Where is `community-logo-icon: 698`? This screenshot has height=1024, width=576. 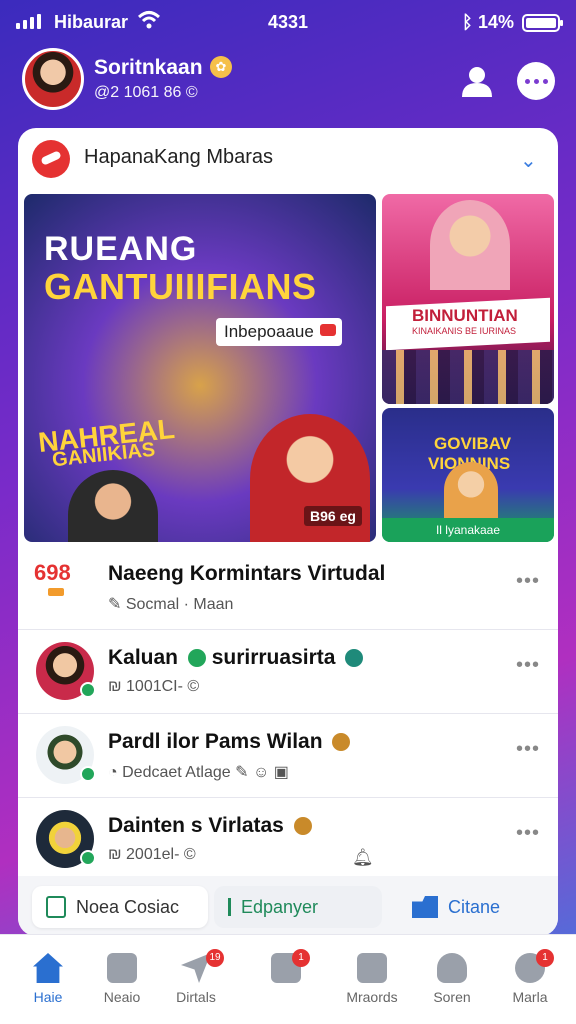 community-logo-icon: 698 is located at coordinates (62, 578).